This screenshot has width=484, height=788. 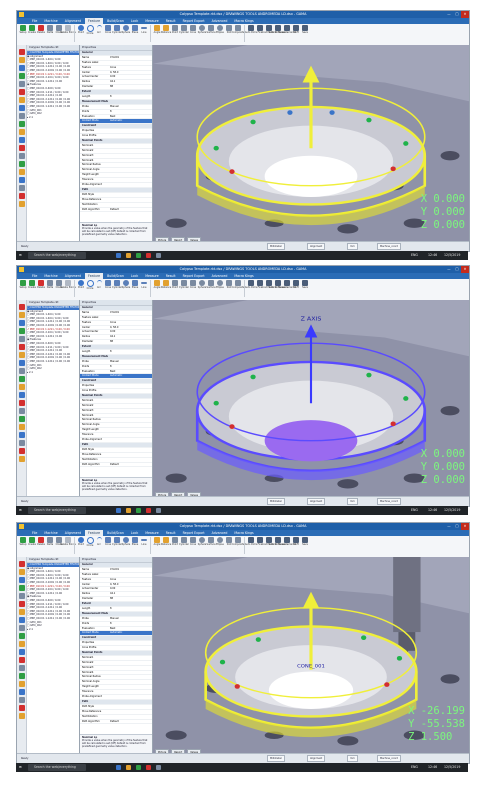 I want to click on shift-button: Shift, so click(x=296, y=541).